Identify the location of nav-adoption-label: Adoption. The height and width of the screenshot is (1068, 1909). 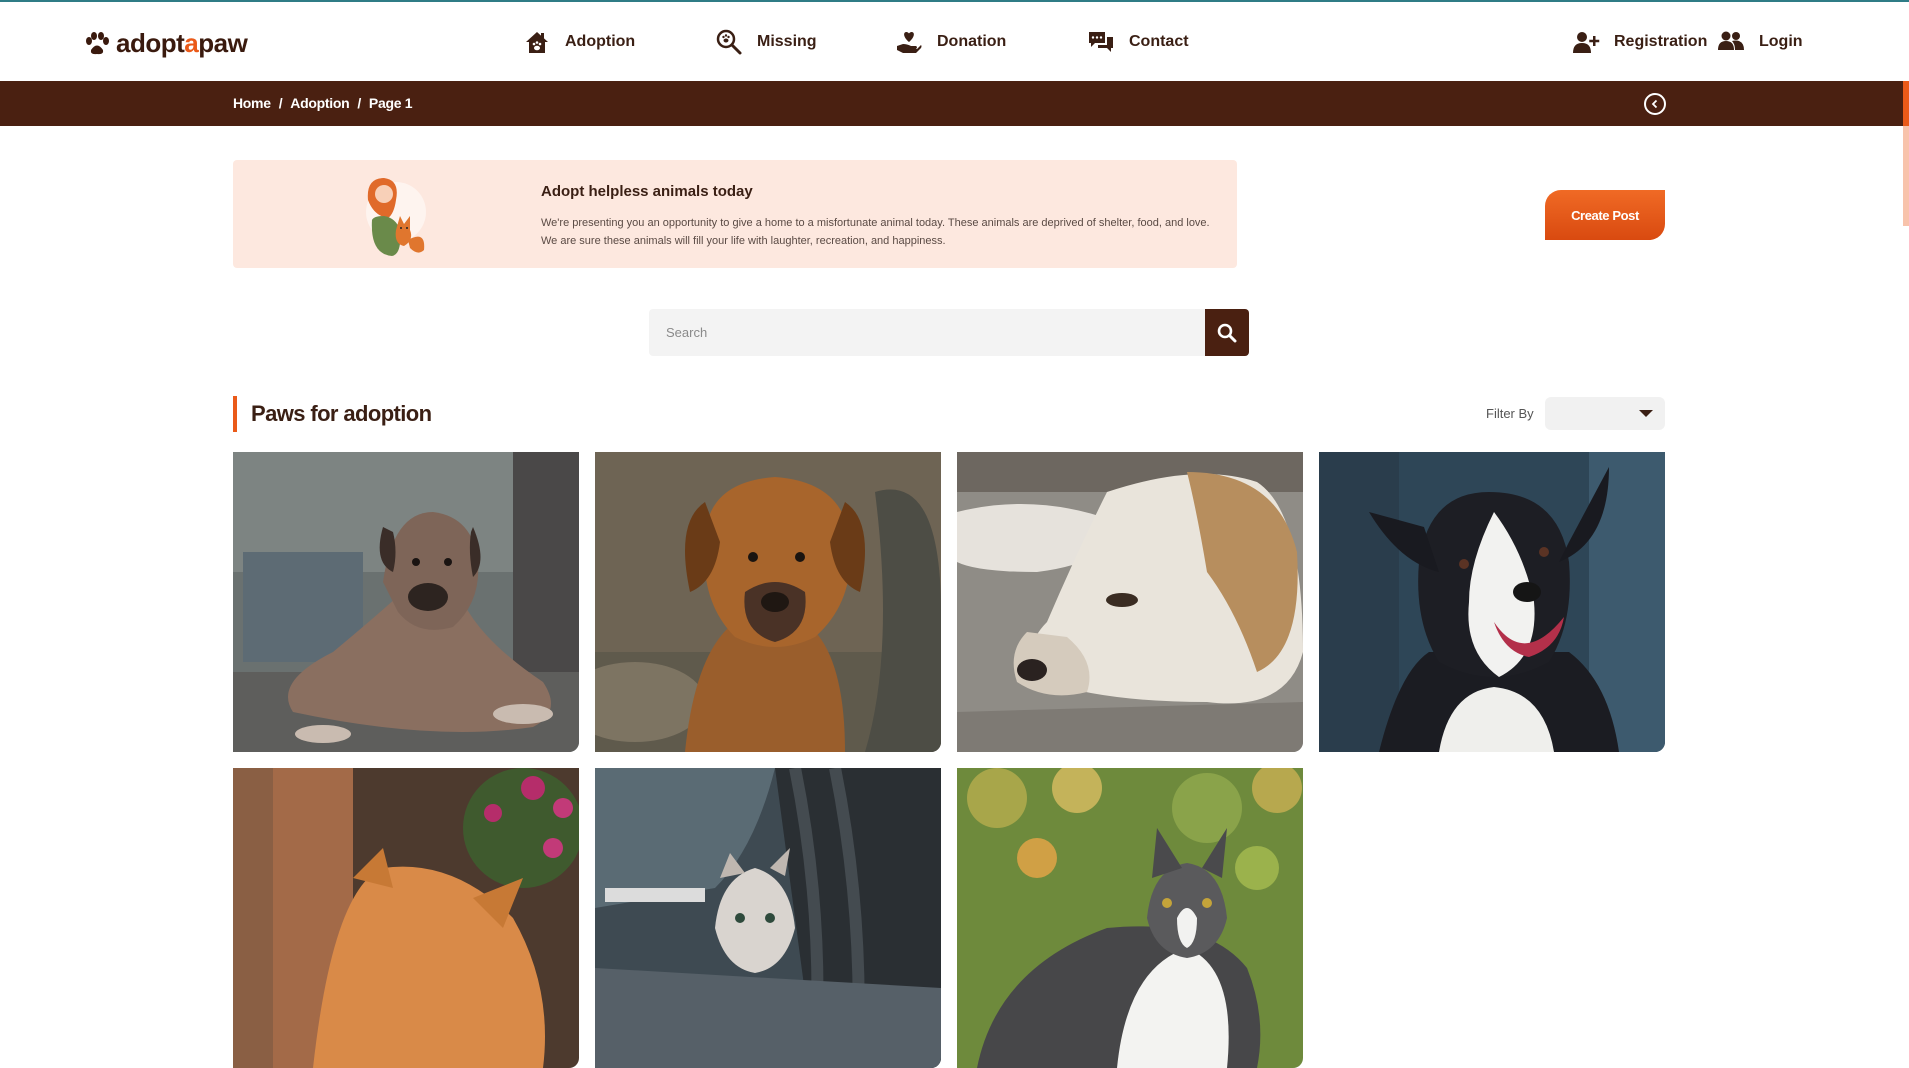
(600, 41).